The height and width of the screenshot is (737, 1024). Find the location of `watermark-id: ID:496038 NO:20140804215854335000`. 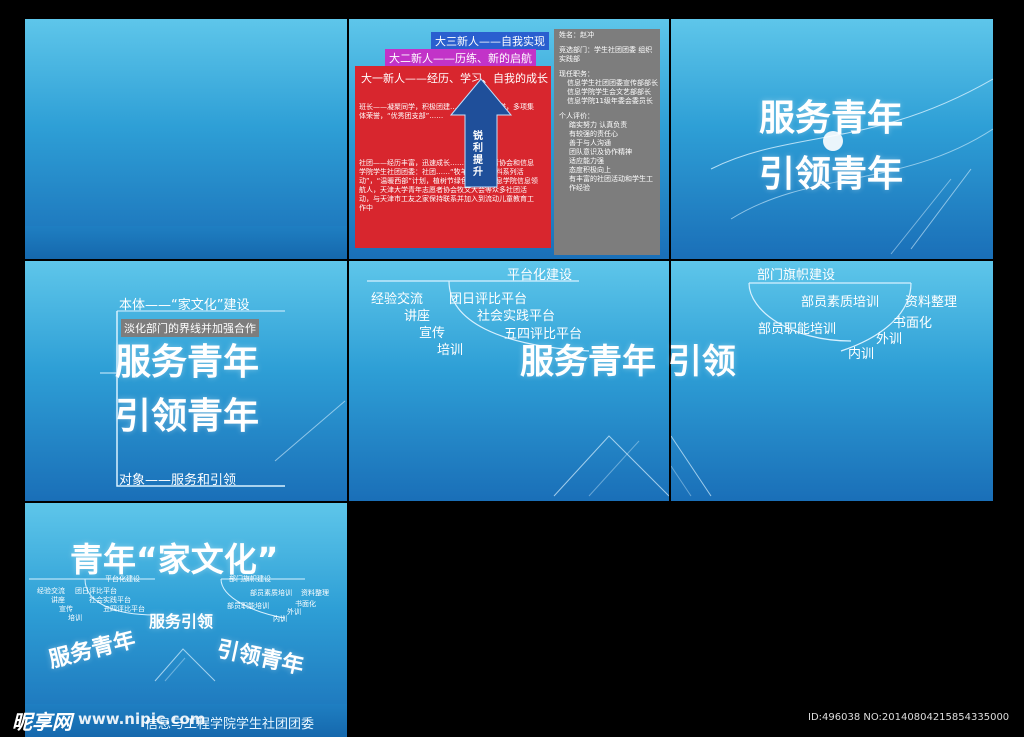

watermark-id: ID:496038 NO:20140804215854335000 is located at coordinates (909, 717).